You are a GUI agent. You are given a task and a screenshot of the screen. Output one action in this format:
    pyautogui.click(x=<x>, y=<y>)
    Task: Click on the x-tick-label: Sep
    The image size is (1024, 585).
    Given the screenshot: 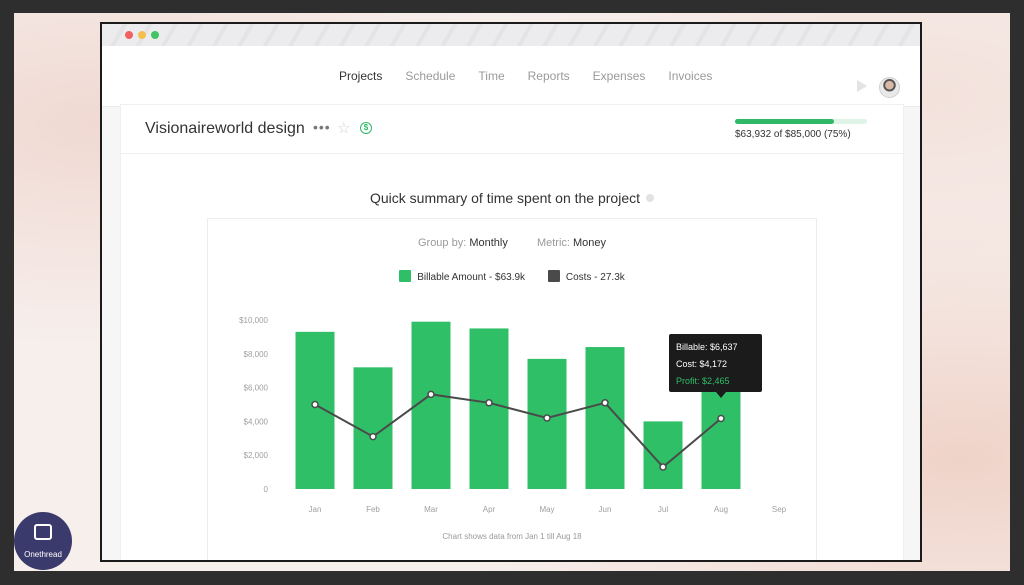 What is the action you would take?
    pyautogui.click(x=779, y=509)
    